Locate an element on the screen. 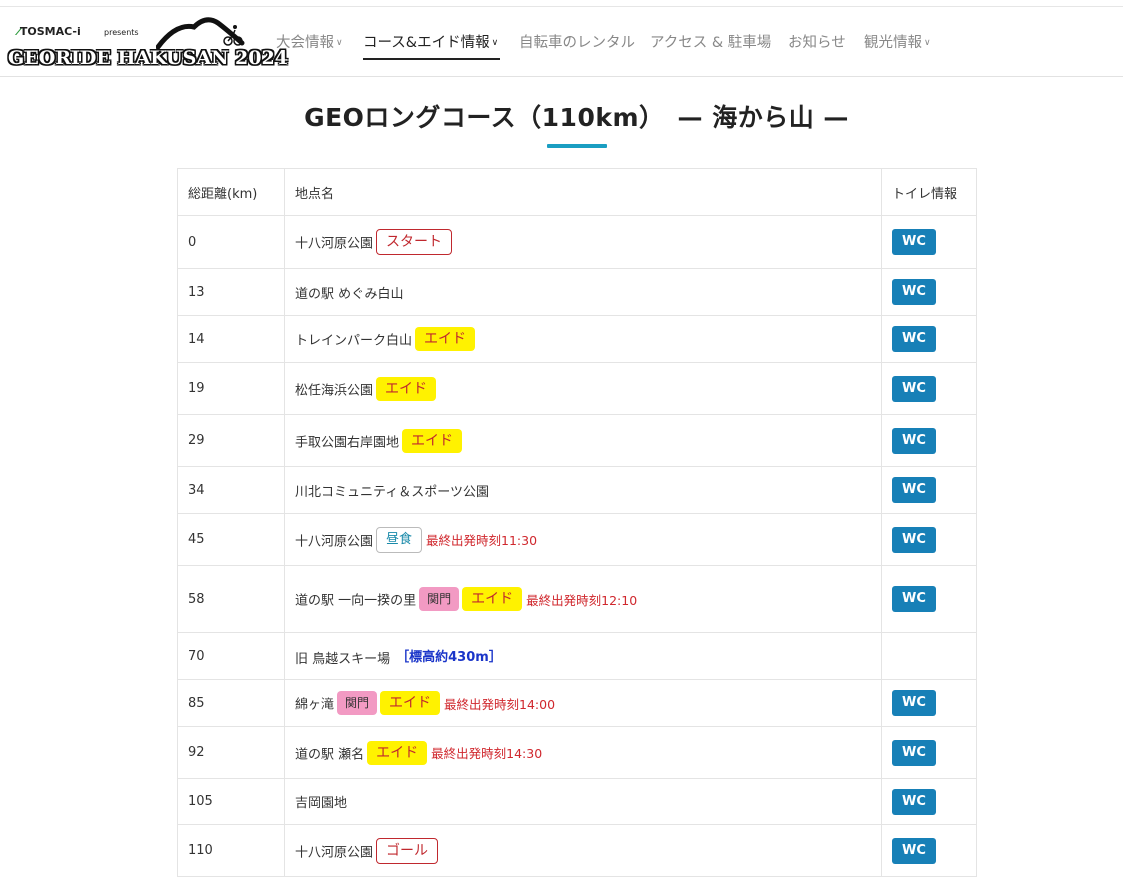 Image resolution: width=1123 pixels, height=885 pixels. location-cell: 旧 鳥越スキー場 ［標高約430m］ is located at coordinates (583, 656).